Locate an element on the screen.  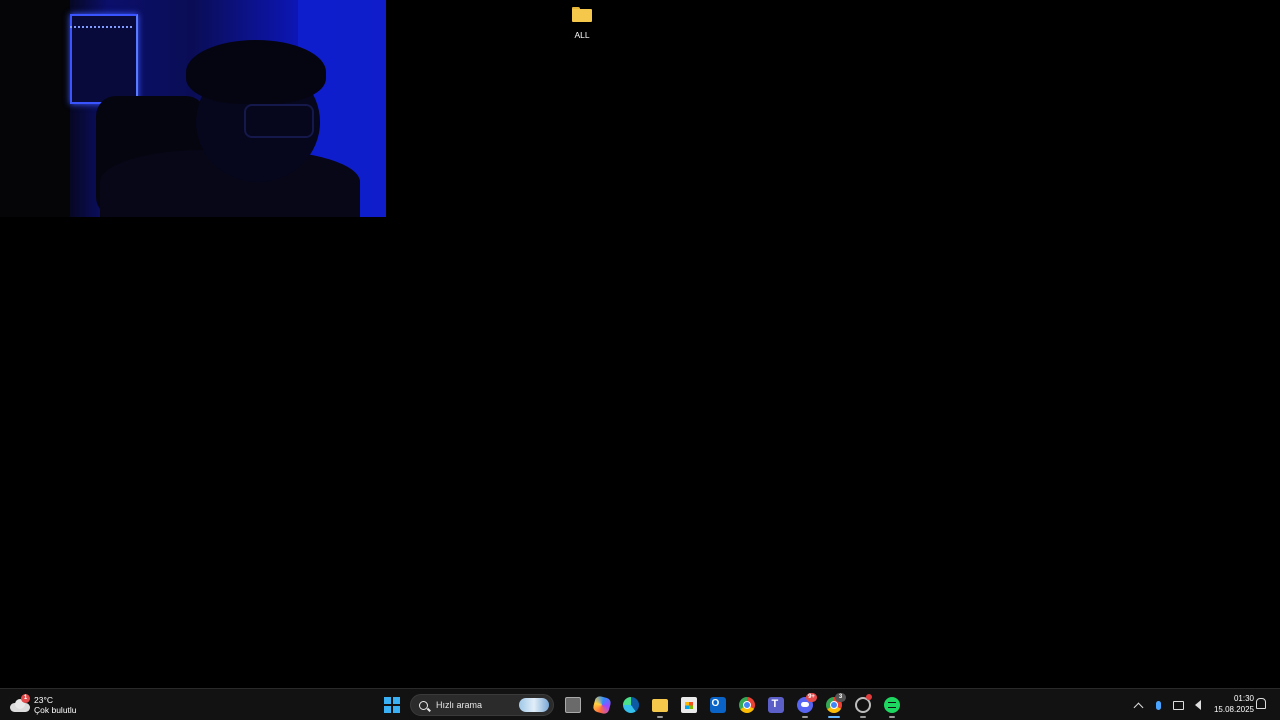
discord-badge: 9+ is located at coordinates (811, 697).